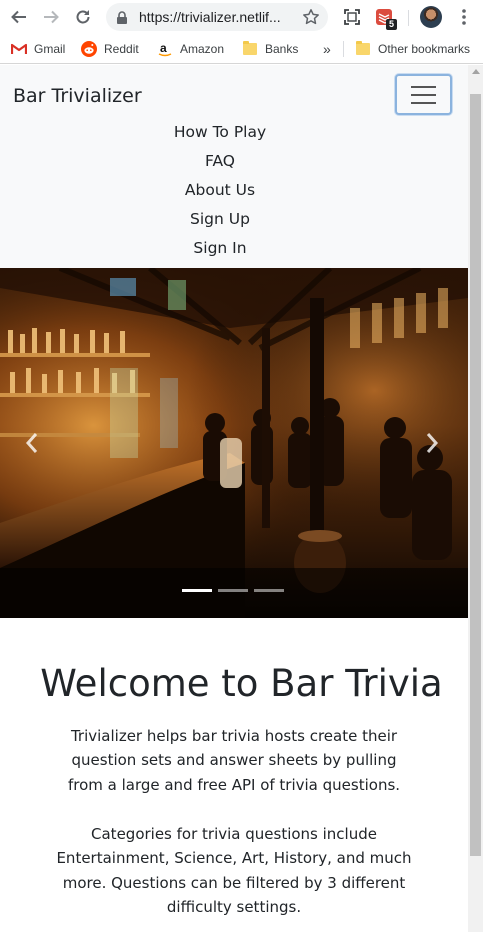 The width and height of the screenshot is (483, 932). Describe the element at coordinates (408, 18) in the screenshot. I see `toolbar-divider` at that location.